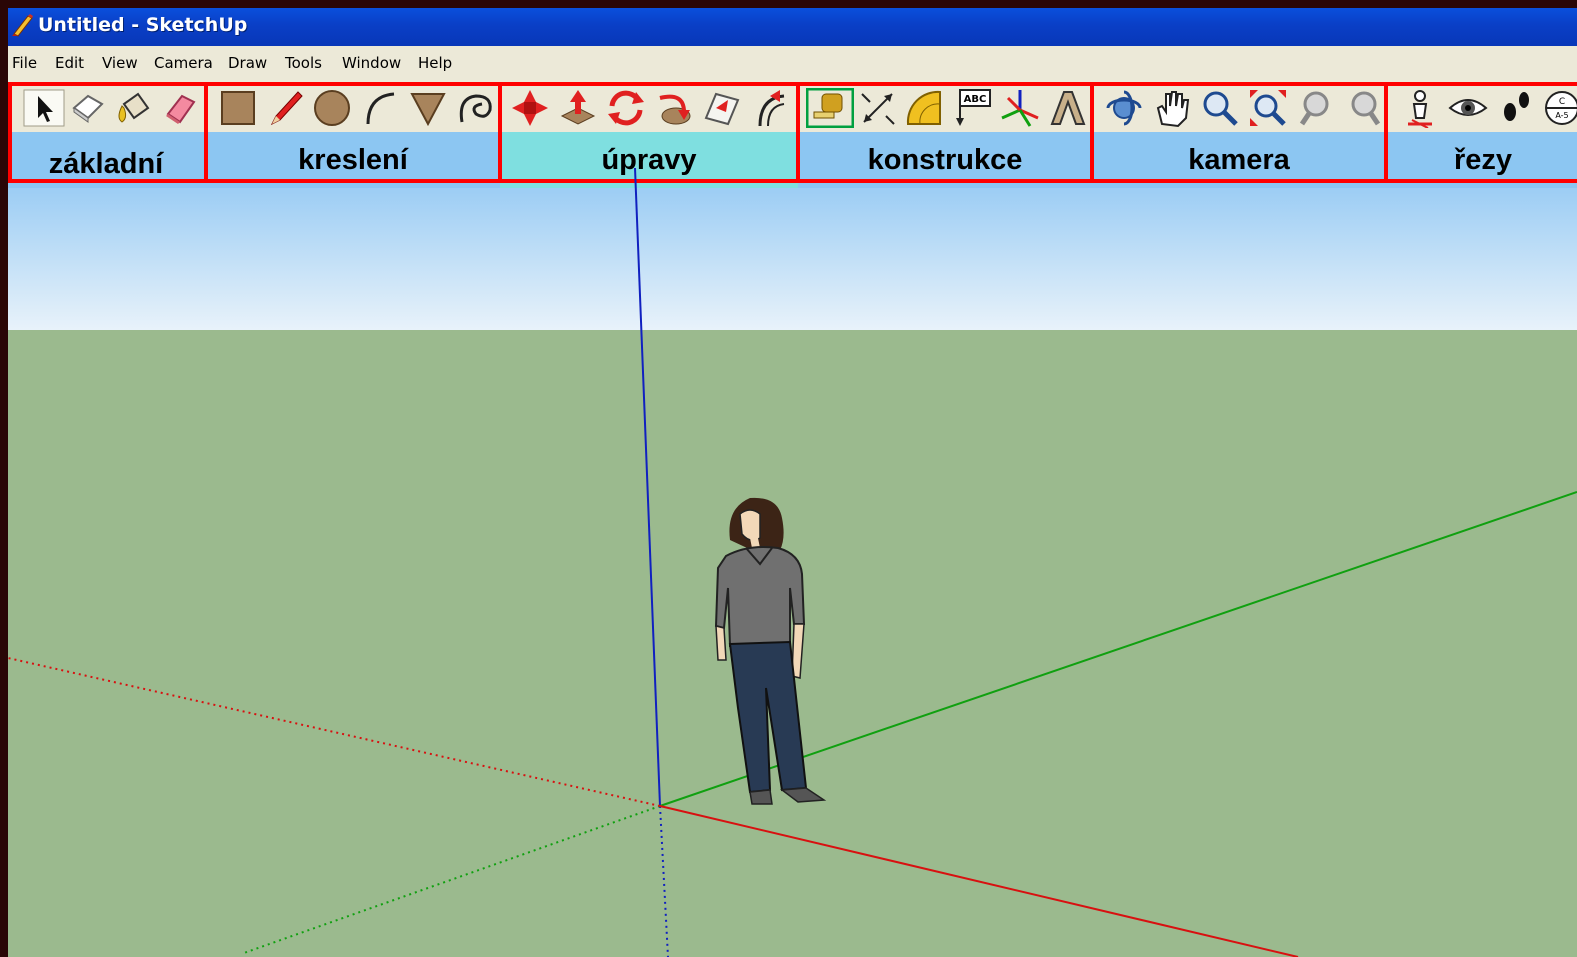 This screenshot has height=957, width=1577. What do you see at coordinates (452, 879) in the screenshot?
I see `green-axis-dotted` at bounding box center [452, 879].